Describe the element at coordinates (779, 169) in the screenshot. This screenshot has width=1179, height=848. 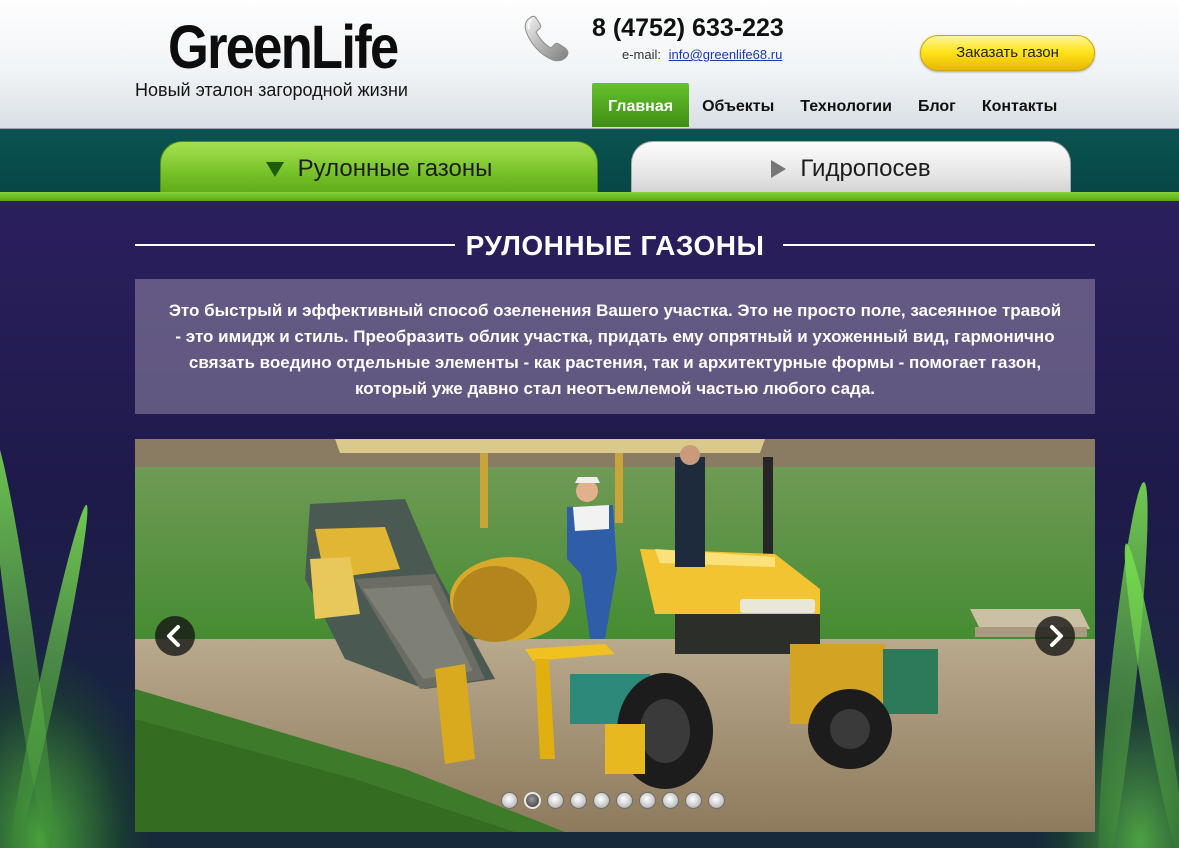
I see `triangle-right-icon` at that location.